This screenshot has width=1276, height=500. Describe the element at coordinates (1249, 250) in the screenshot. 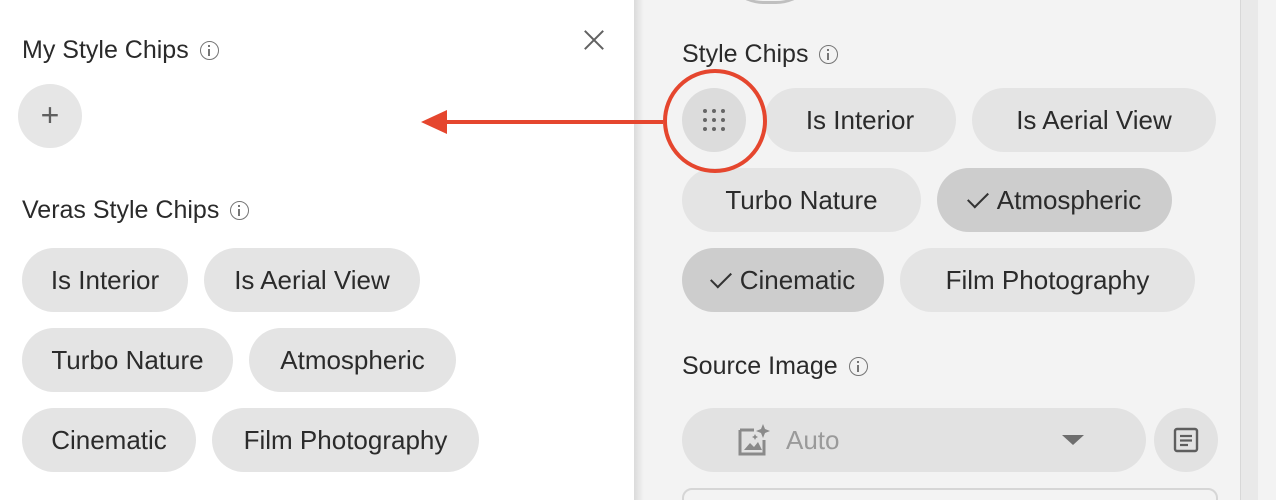

I see `scrollbar` at that location.